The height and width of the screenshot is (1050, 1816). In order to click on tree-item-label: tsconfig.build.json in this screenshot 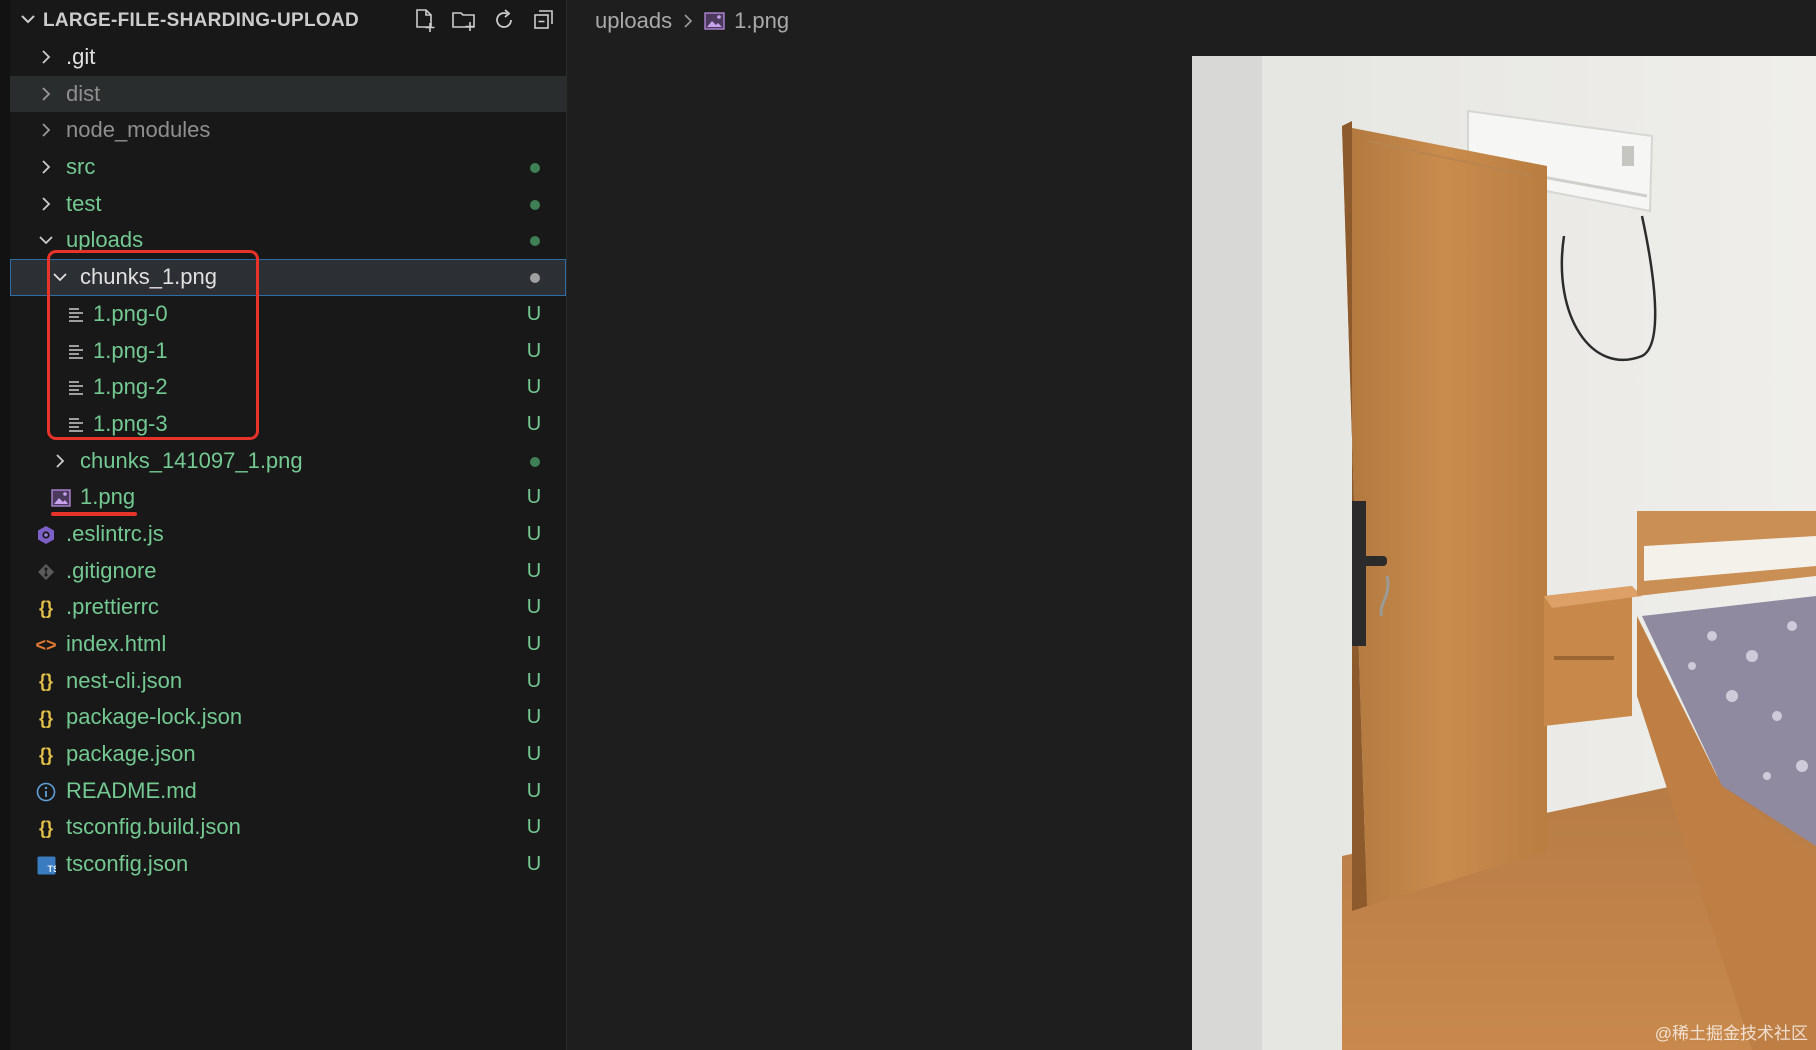, I will do `click(153, 827)`.